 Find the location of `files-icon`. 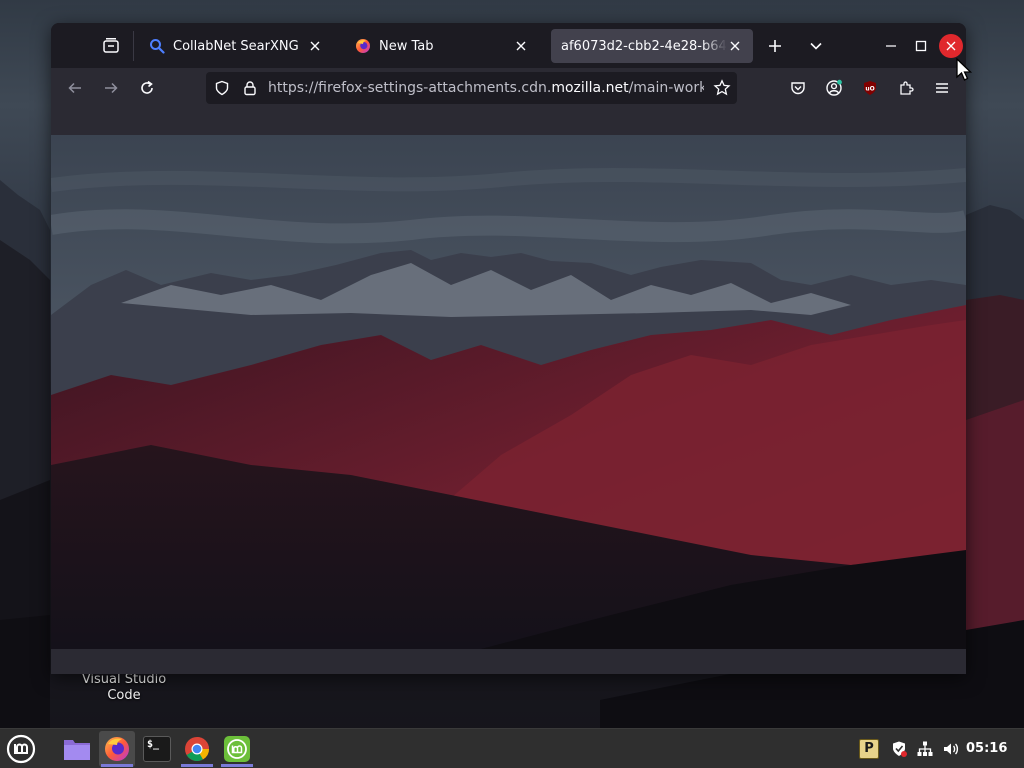

files-icon is located at coordinates (77, 750).